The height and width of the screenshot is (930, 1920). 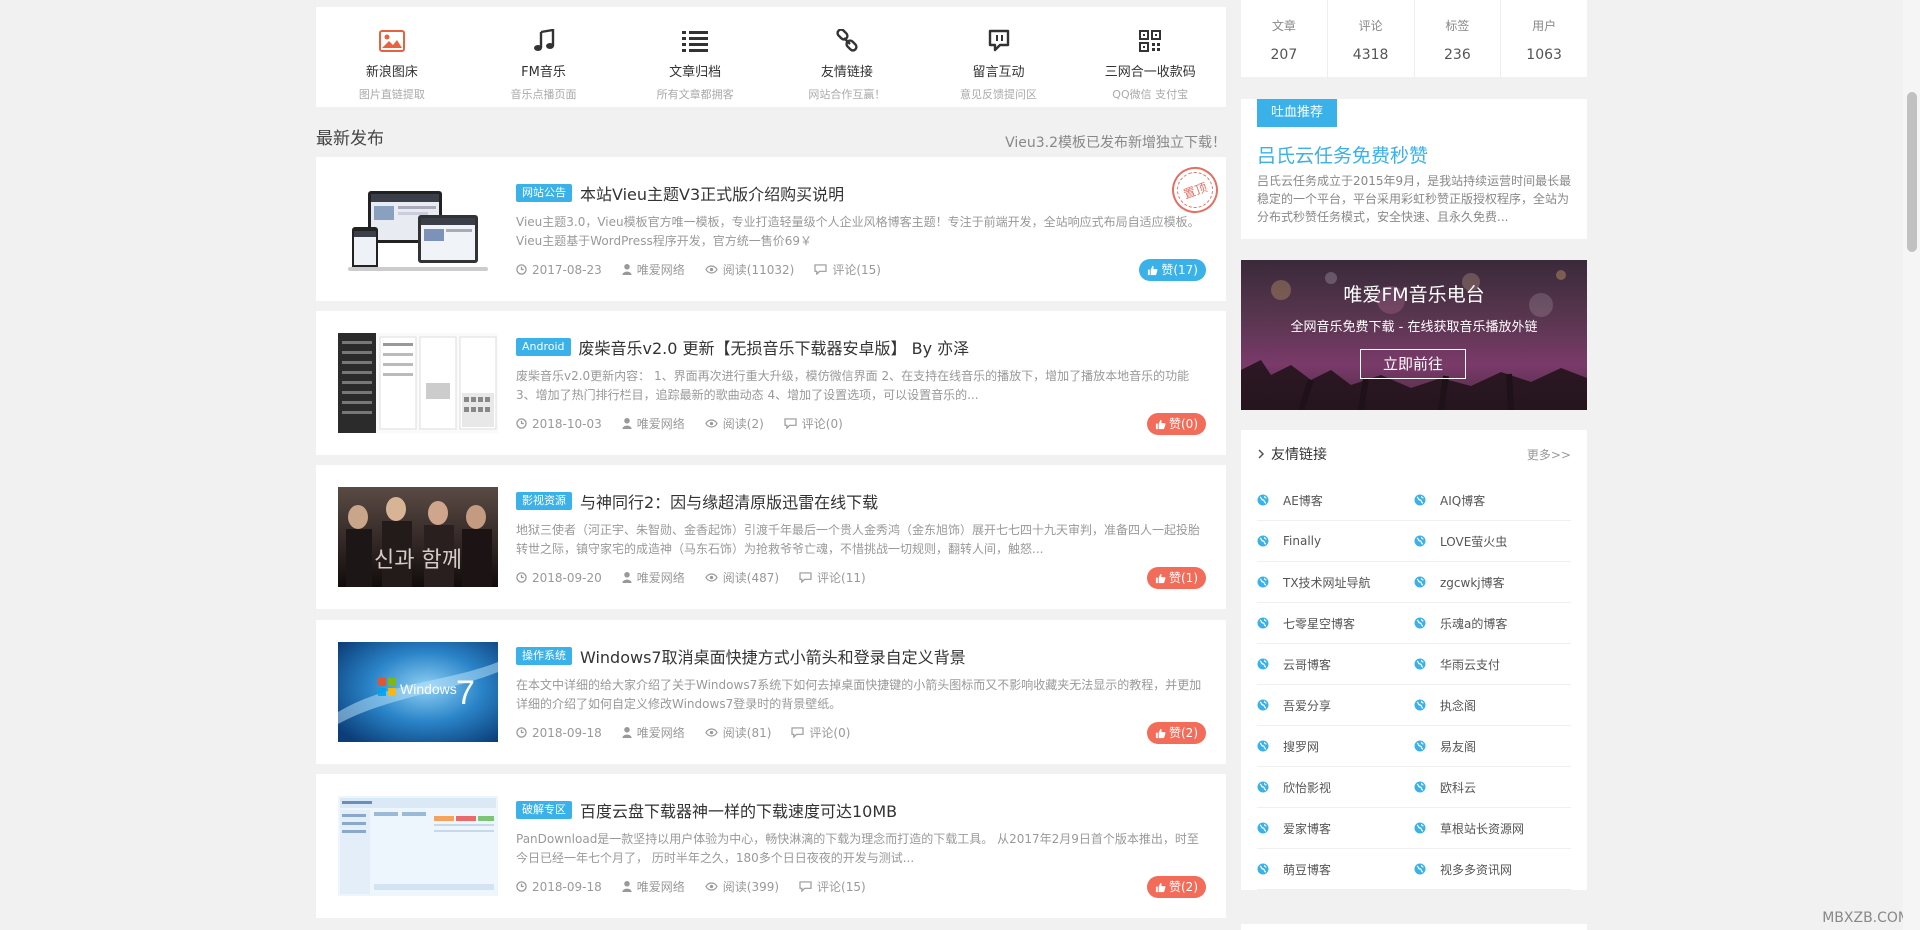 What do you see at coordinates (846, 72) in the screenshot?
I see `quicknav-title: 友情链接` at bounding box center [846, 72].